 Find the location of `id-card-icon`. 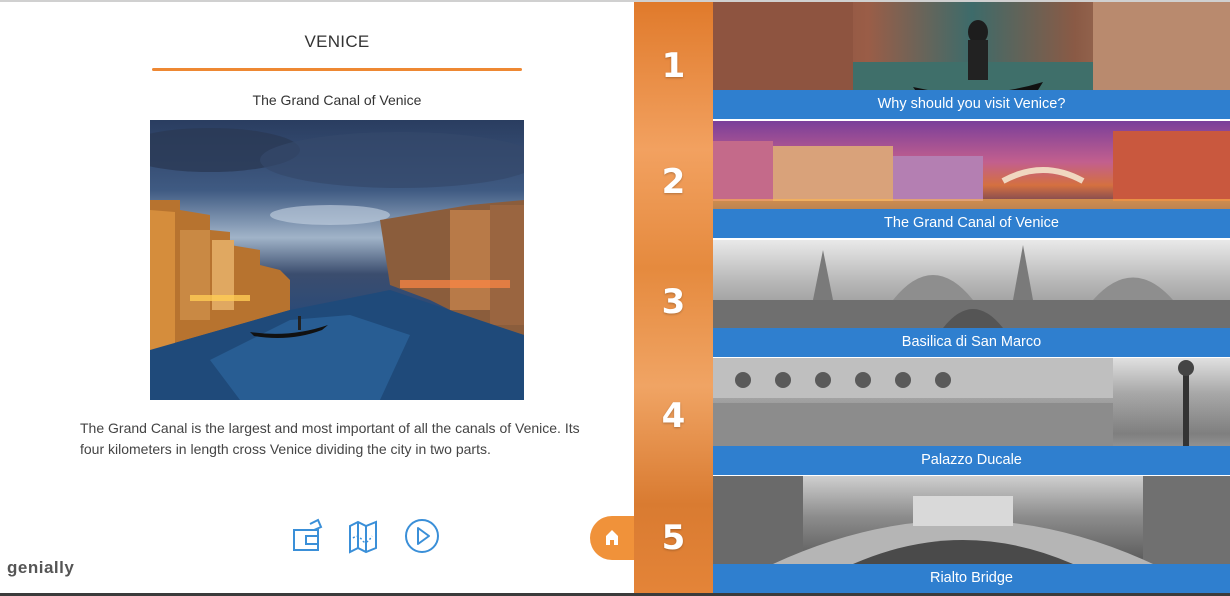

id-card-icon is located at coordinates (308, 536).